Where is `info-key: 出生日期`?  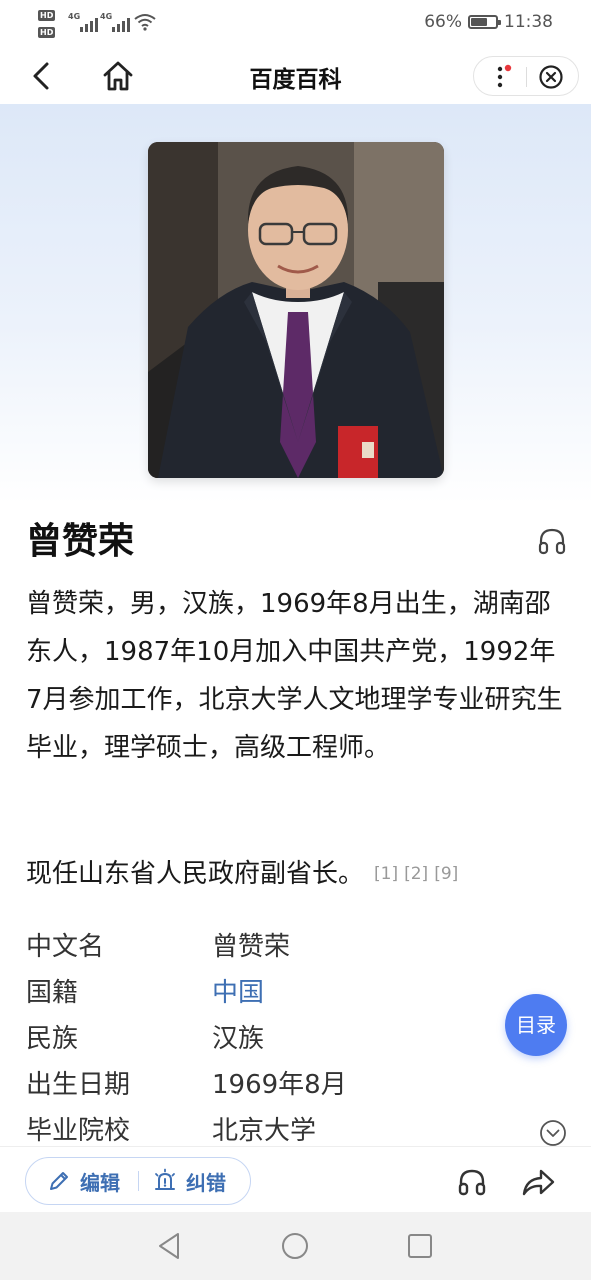 info-key: 出生日期 is located at coordinates (78, 1085).